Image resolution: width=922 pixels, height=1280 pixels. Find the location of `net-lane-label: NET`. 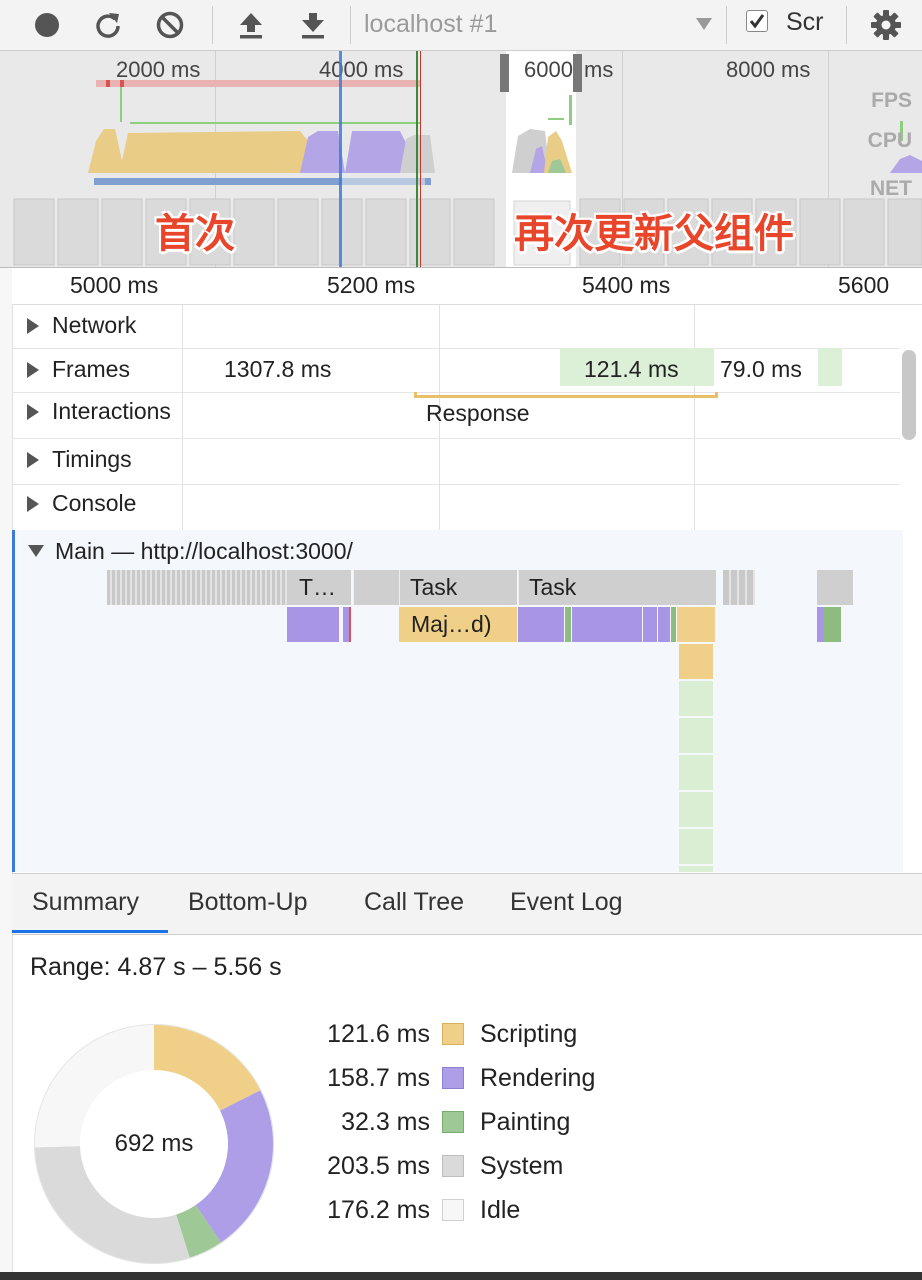

net-lane-label: NET is located at coordinates (891, 188).